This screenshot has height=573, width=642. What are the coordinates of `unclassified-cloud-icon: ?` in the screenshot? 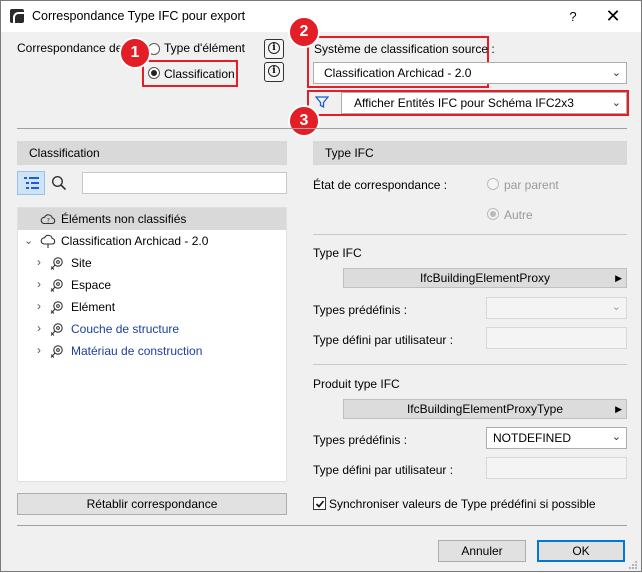 It's located at (48, 219).